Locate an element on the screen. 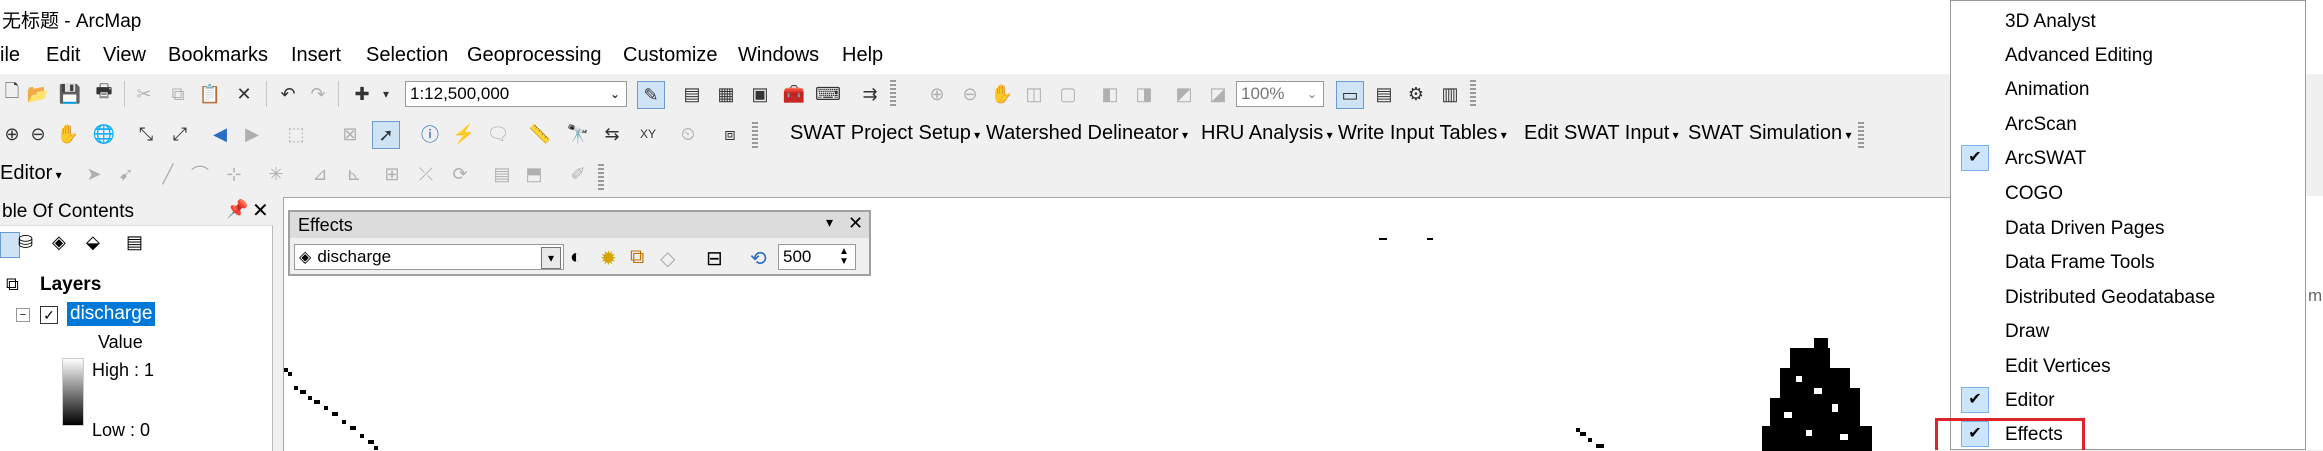 This screenshot has width=2323, height=451. cut-icon: ✂ is located at coordinates (144, 94).